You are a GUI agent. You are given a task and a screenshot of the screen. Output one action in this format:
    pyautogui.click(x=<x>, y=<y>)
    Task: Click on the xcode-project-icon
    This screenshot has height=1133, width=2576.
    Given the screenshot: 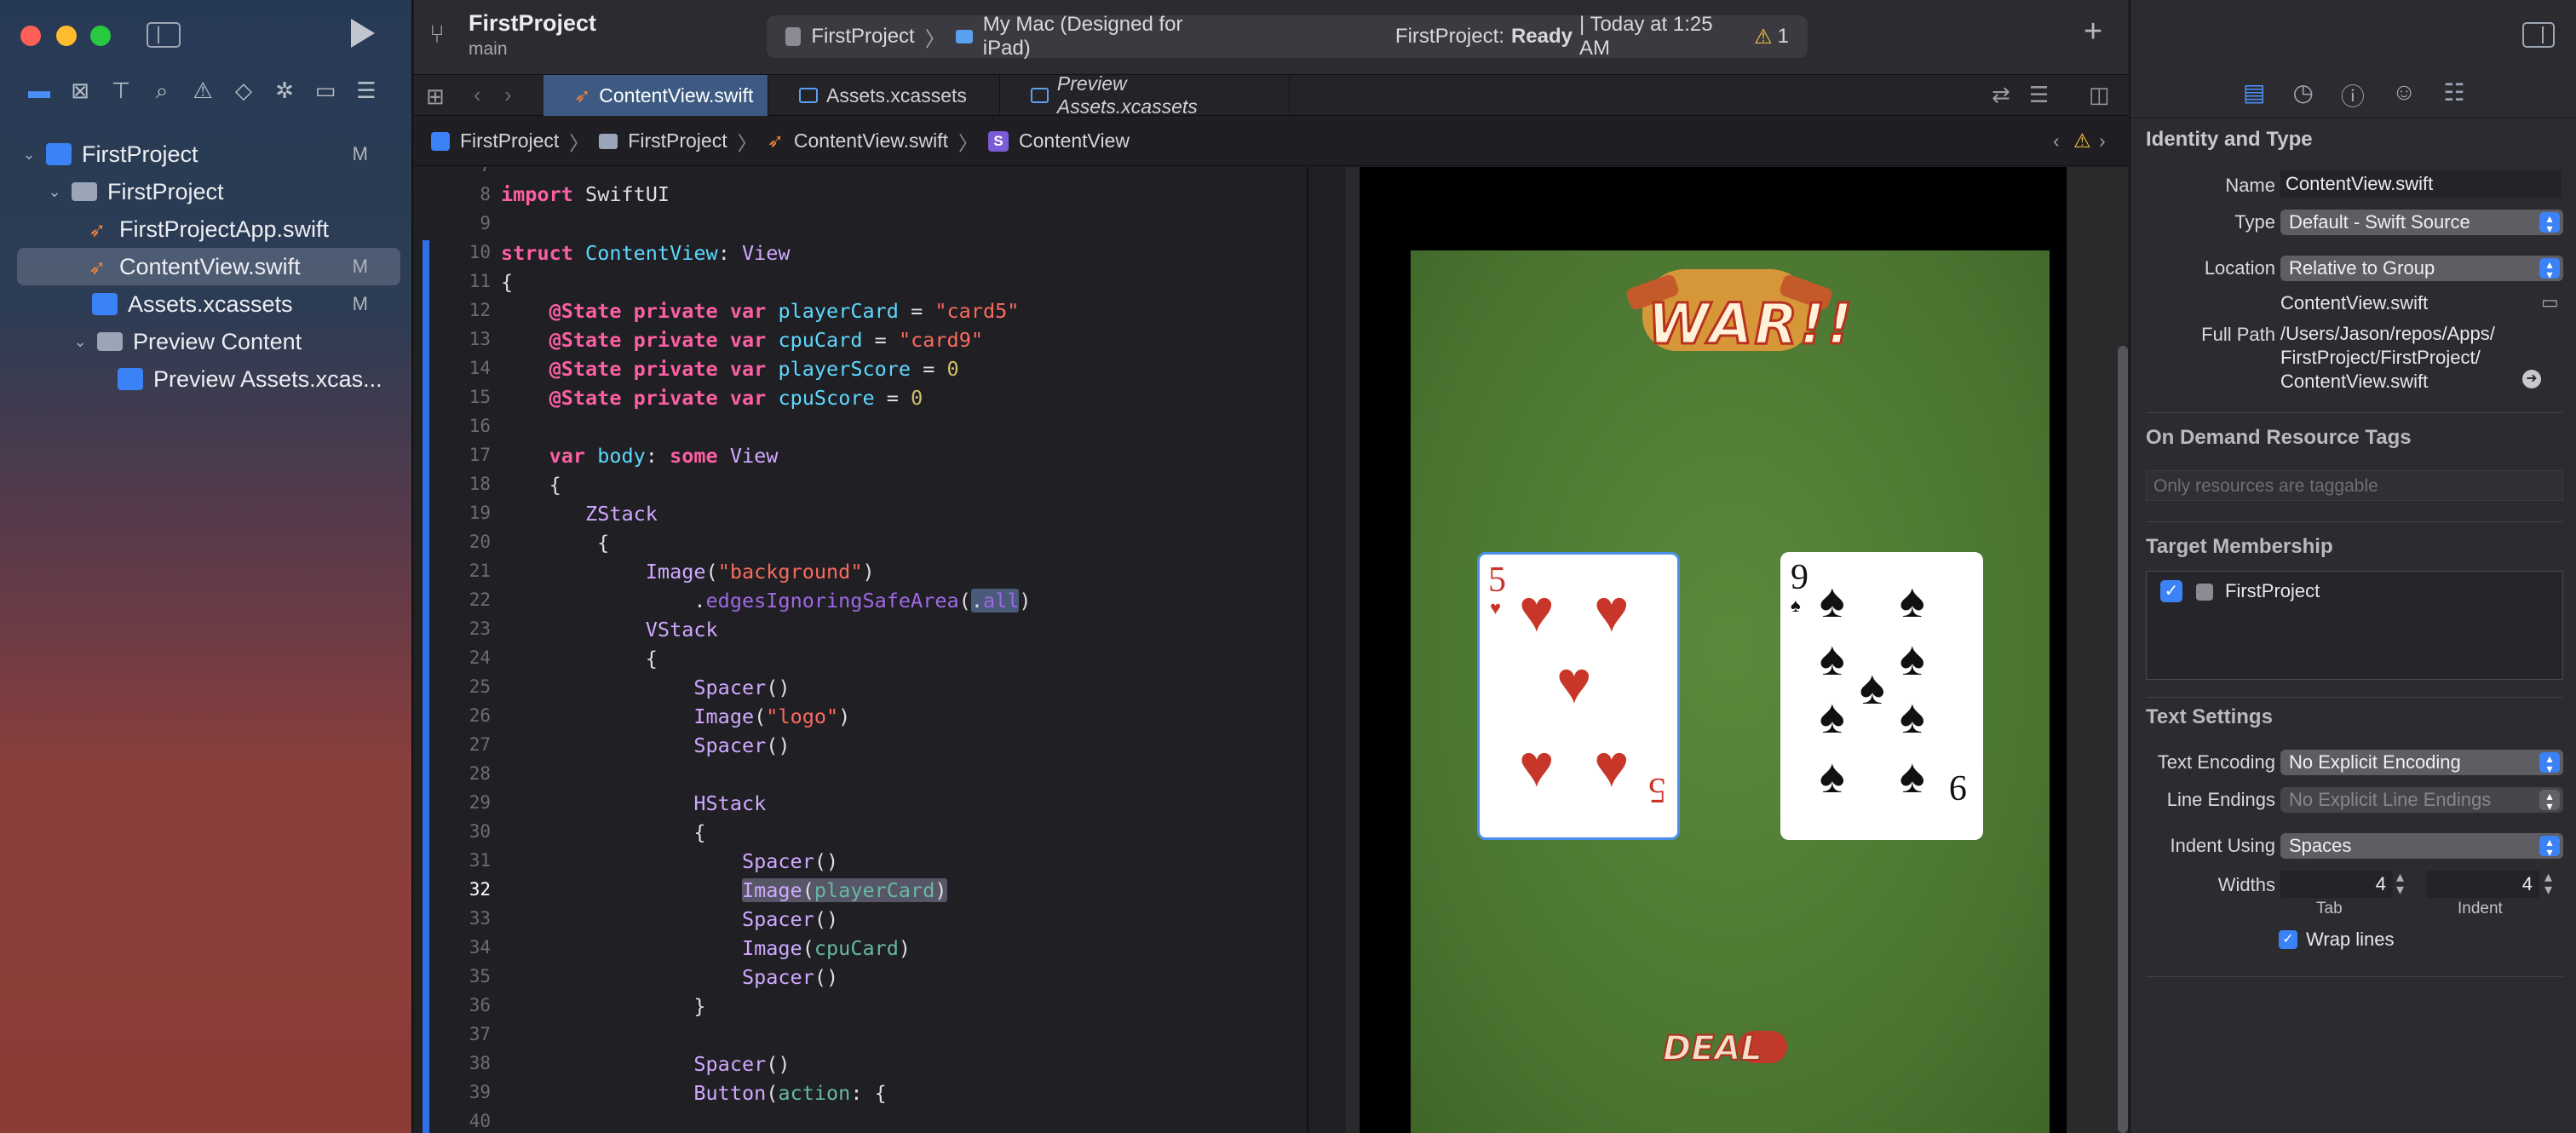 What is the action you would take?
    pyautogui.click(x=59, y=154)
    